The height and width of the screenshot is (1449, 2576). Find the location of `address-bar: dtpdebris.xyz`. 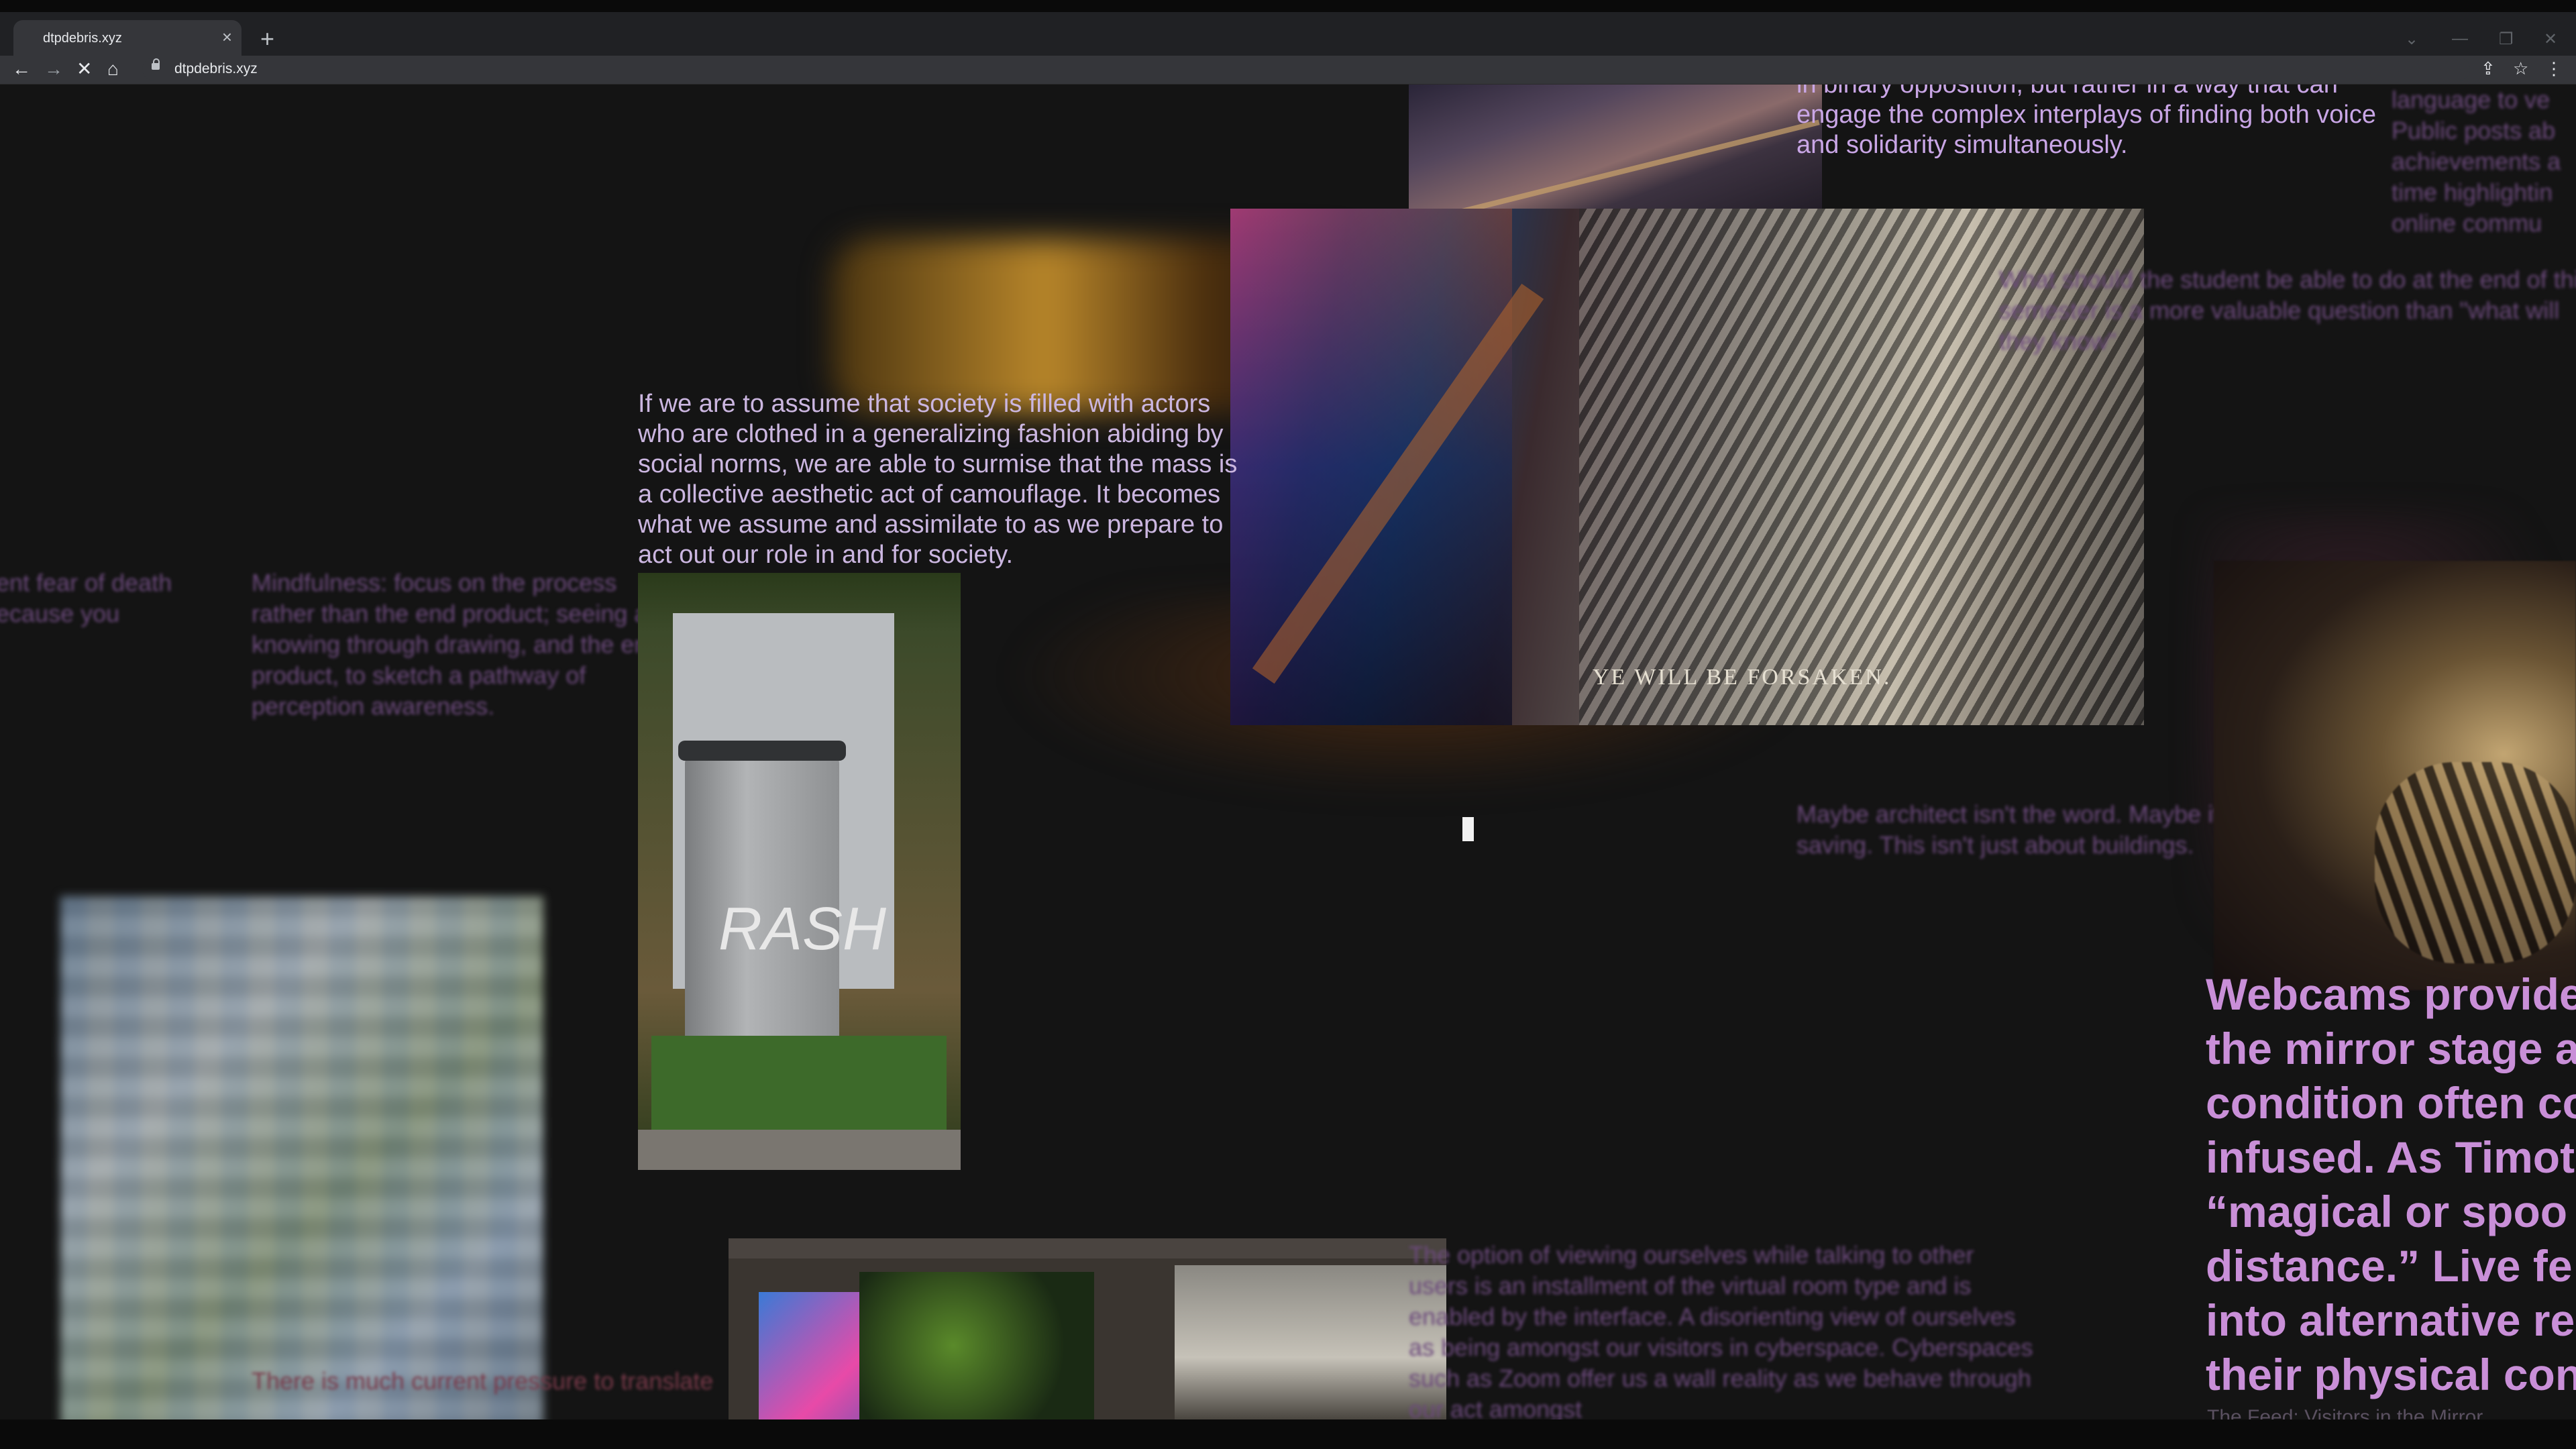

address-bar: dtpdebris.xyz is located at coordinates (1306, 69).